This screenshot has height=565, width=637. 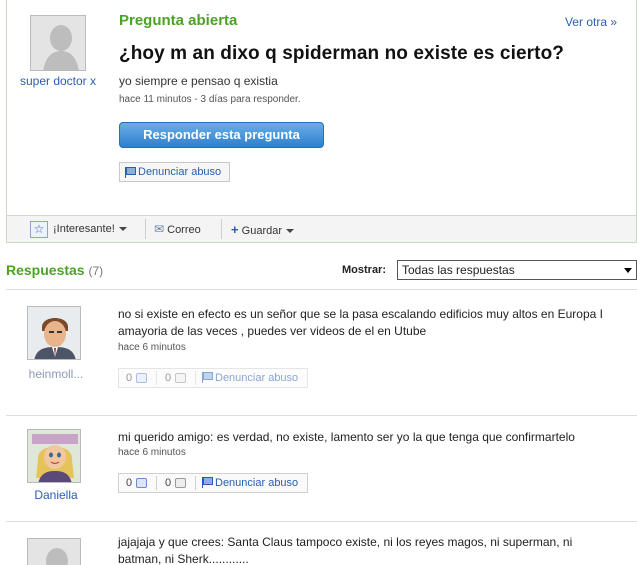 I want to click on view-another-link: Ver otra », so click(x=591, y=22).